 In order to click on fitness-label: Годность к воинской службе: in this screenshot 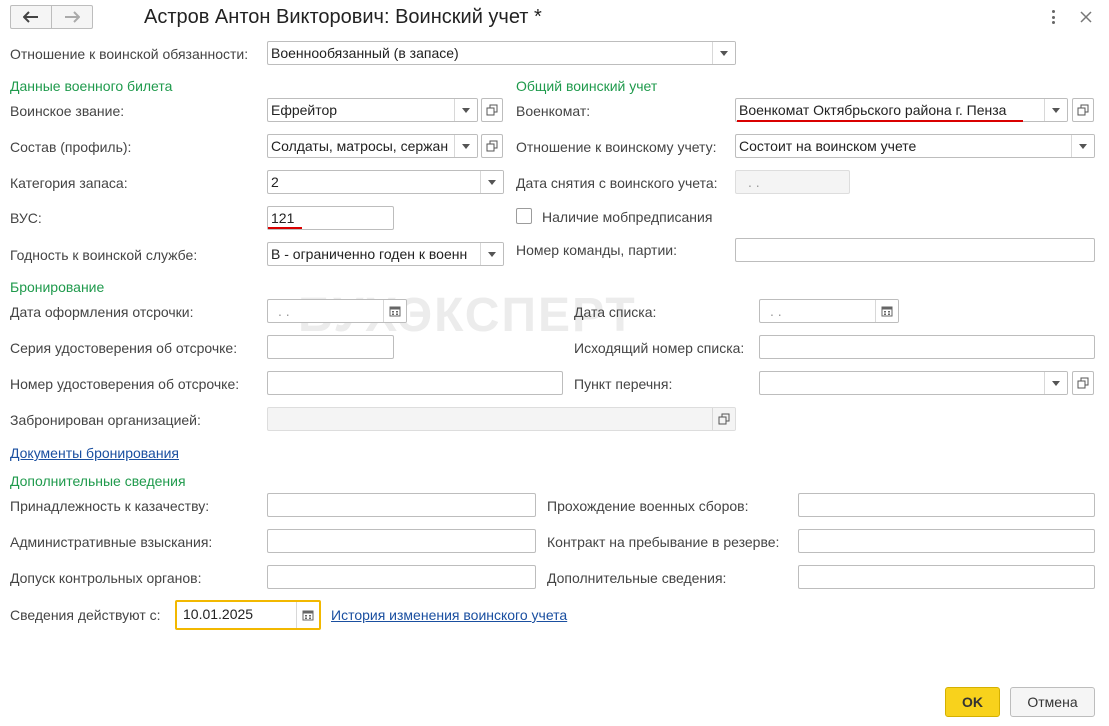, I will do `click(104, 255)`.